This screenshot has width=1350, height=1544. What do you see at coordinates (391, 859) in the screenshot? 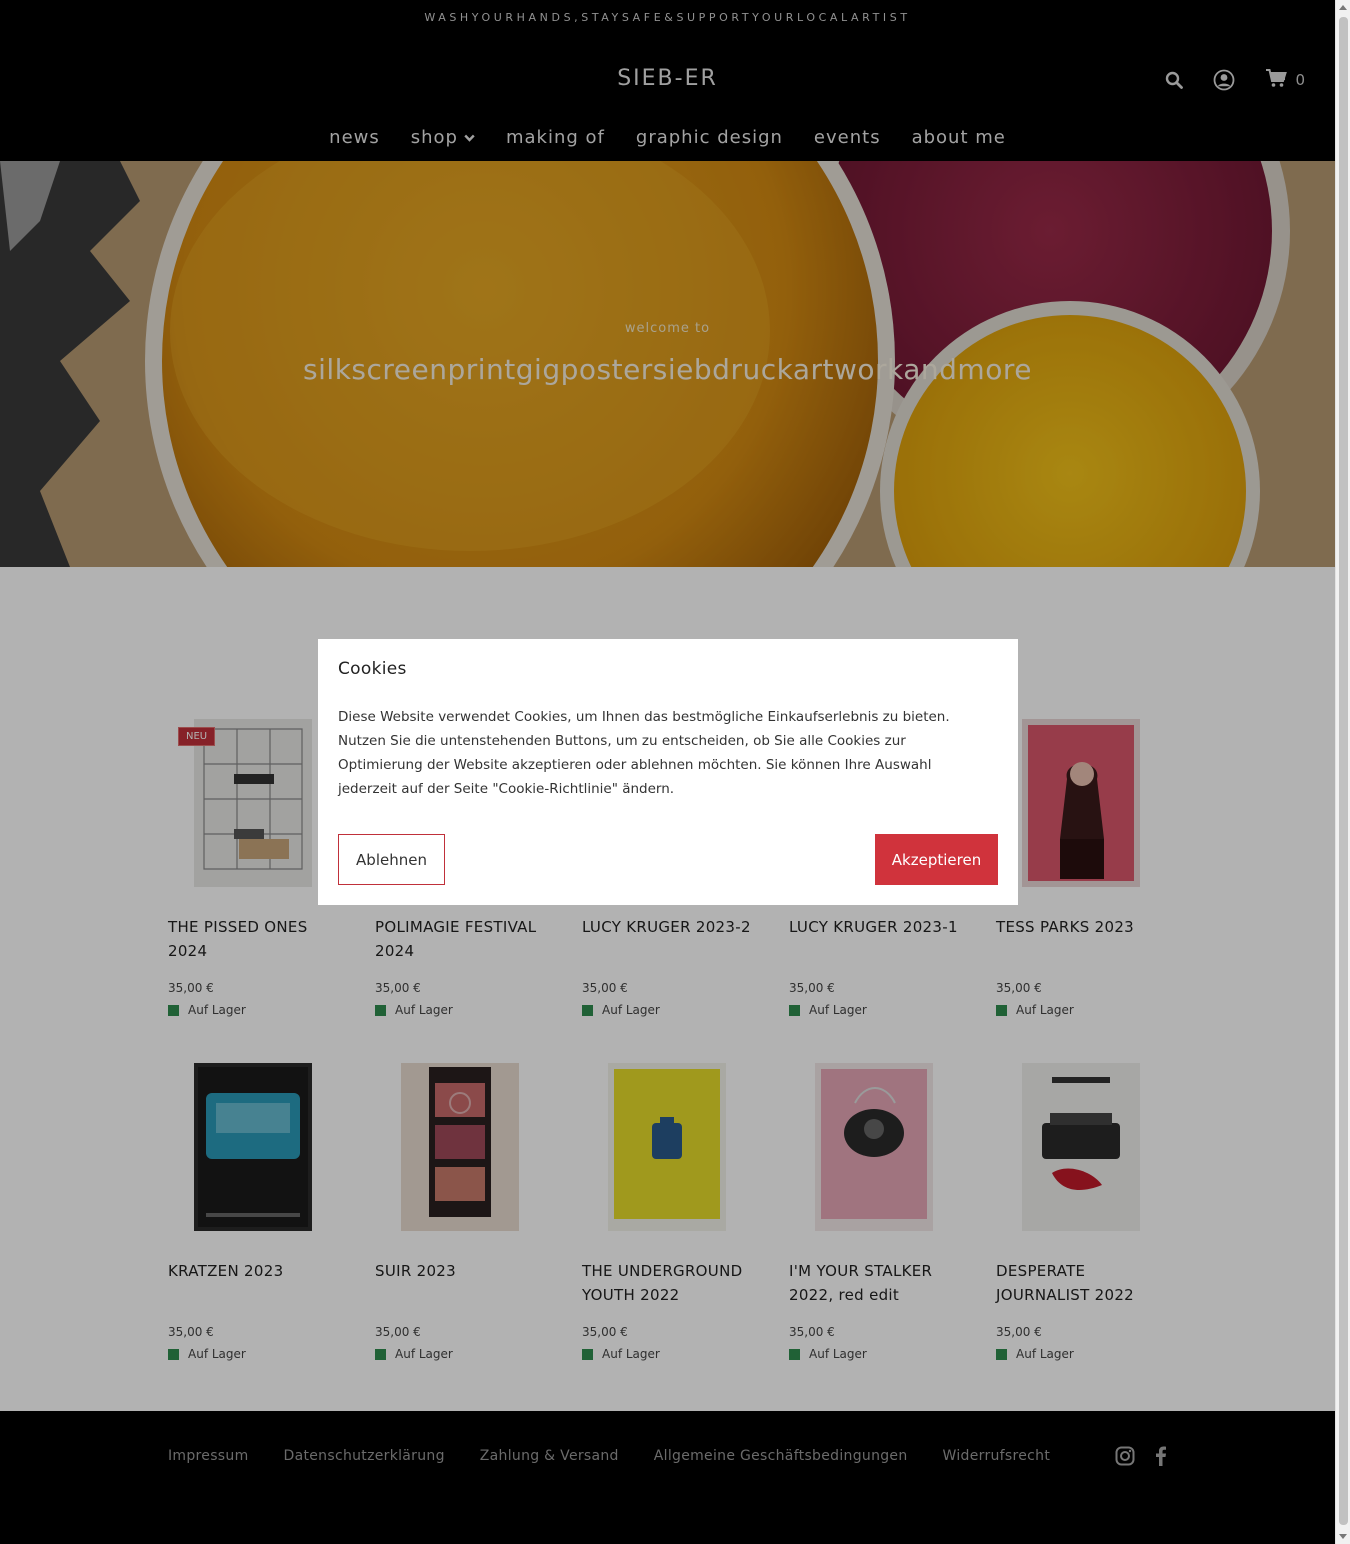
I see `decline-button: Ablehnen` at bounding box center [391, 859].